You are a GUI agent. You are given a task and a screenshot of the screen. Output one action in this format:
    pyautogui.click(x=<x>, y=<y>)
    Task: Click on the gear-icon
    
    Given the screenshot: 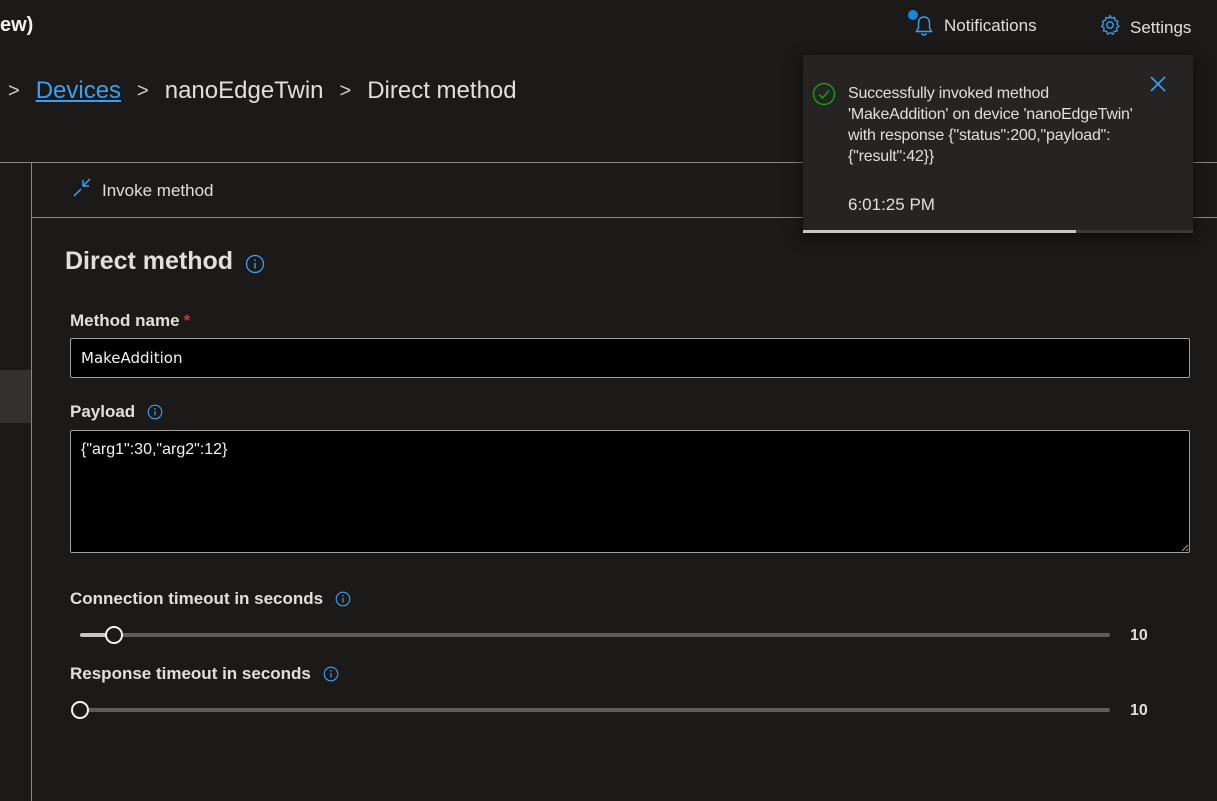 What is the action you would take?
    pyautogui.click(x=1110, y=27)
    